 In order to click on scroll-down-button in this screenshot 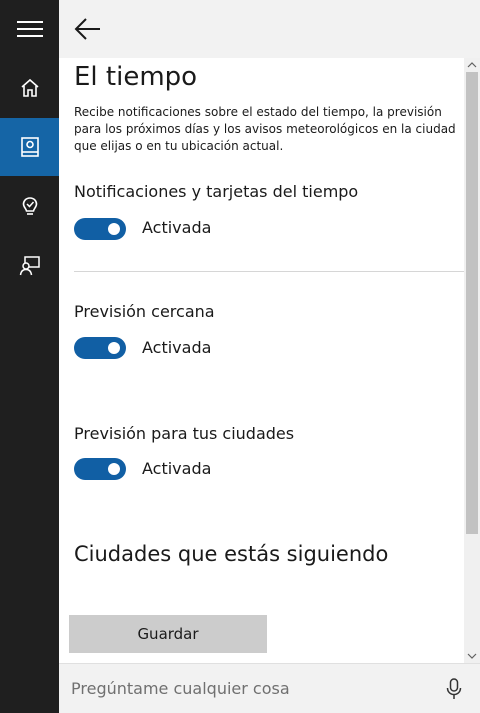, I will do `click(472, 656)`.